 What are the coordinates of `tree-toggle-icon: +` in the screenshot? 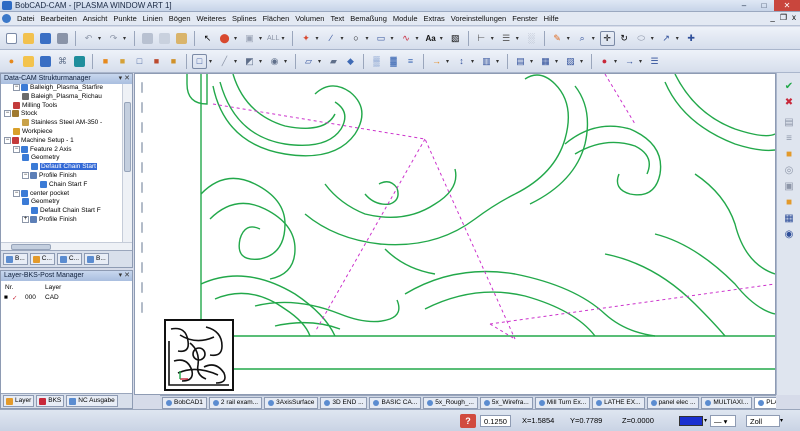 It's located at (25, 219).